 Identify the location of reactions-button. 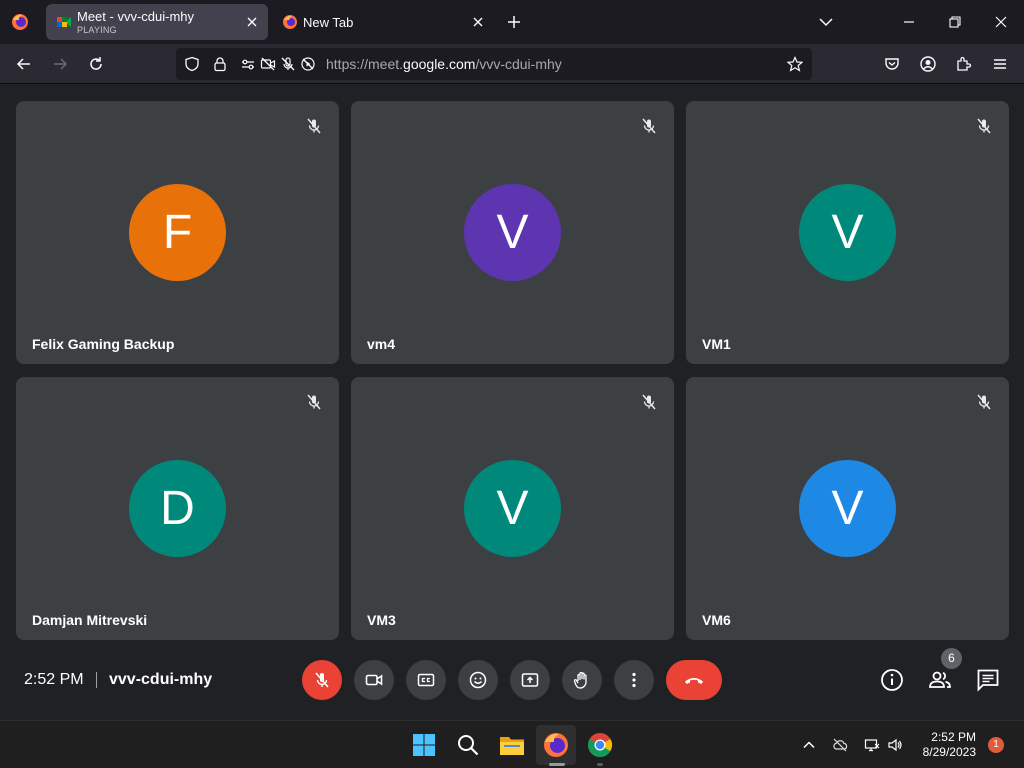
(478, 680).